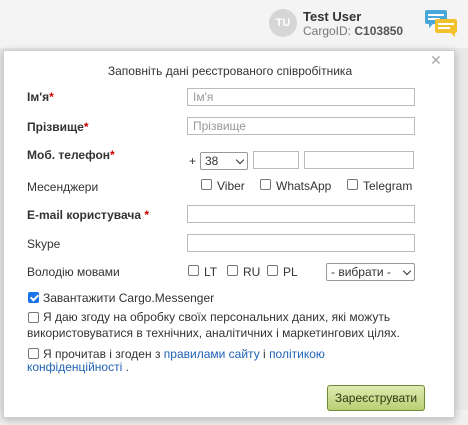  Describe the element at coordinates (388, 186) in the screenshot. I see `telegram-label: Telegram` at that location.